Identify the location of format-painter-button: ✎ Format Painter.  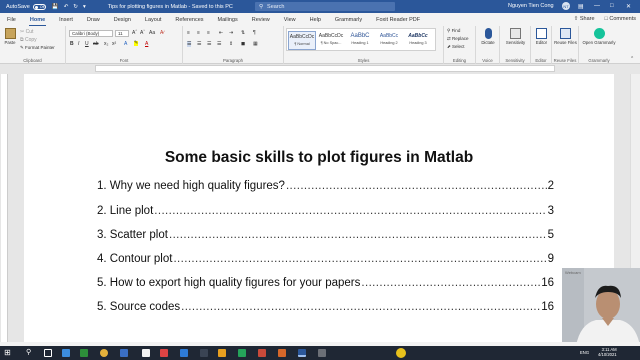
(37, 48).